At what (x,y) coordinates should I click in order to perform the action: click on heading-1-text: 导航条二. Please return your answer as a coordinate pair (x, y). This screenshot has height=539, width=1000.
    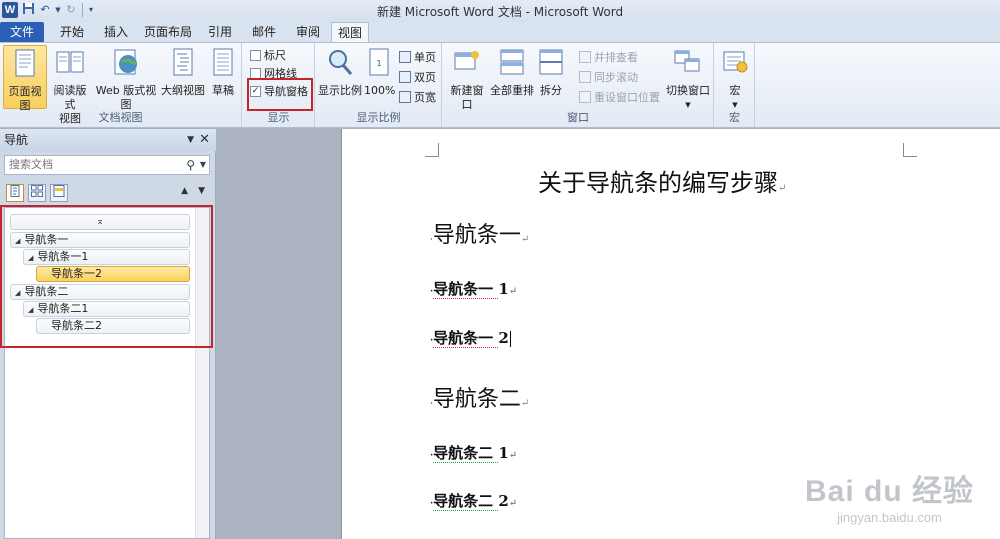
    Looking at the image, I should click on (476, 399).